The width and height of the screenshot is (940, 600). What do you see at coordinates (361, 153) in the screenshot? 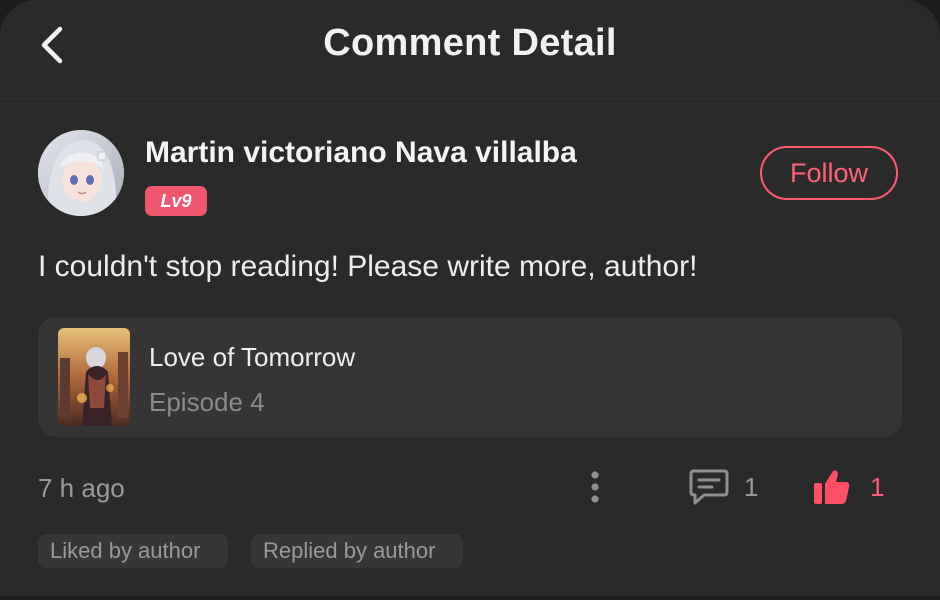
I see `username: Martin victoriano Nava villalba` at bounding box center [361, 153].